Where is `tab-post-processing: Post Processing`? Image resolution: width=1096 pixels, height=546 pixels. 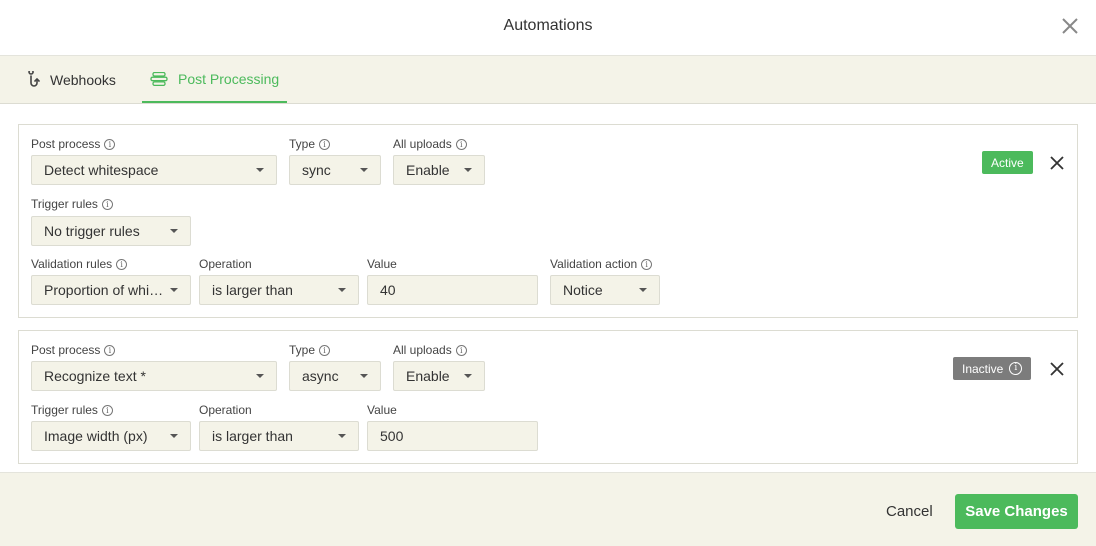
tab-post-processing: Post Processing is located at coordinates (215, 79).